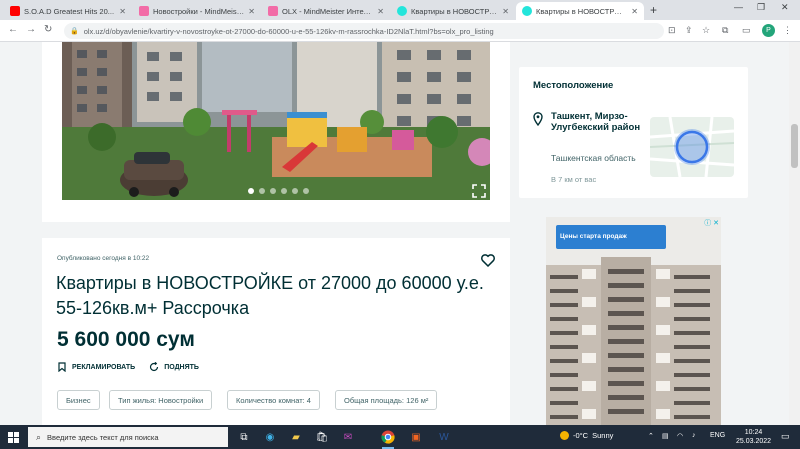 This screenshot has width=800, height=449. What do you see at coordinates (13, 437) in the screenshot?
I see `windows-start-icon` at bounding box center [13, 437].